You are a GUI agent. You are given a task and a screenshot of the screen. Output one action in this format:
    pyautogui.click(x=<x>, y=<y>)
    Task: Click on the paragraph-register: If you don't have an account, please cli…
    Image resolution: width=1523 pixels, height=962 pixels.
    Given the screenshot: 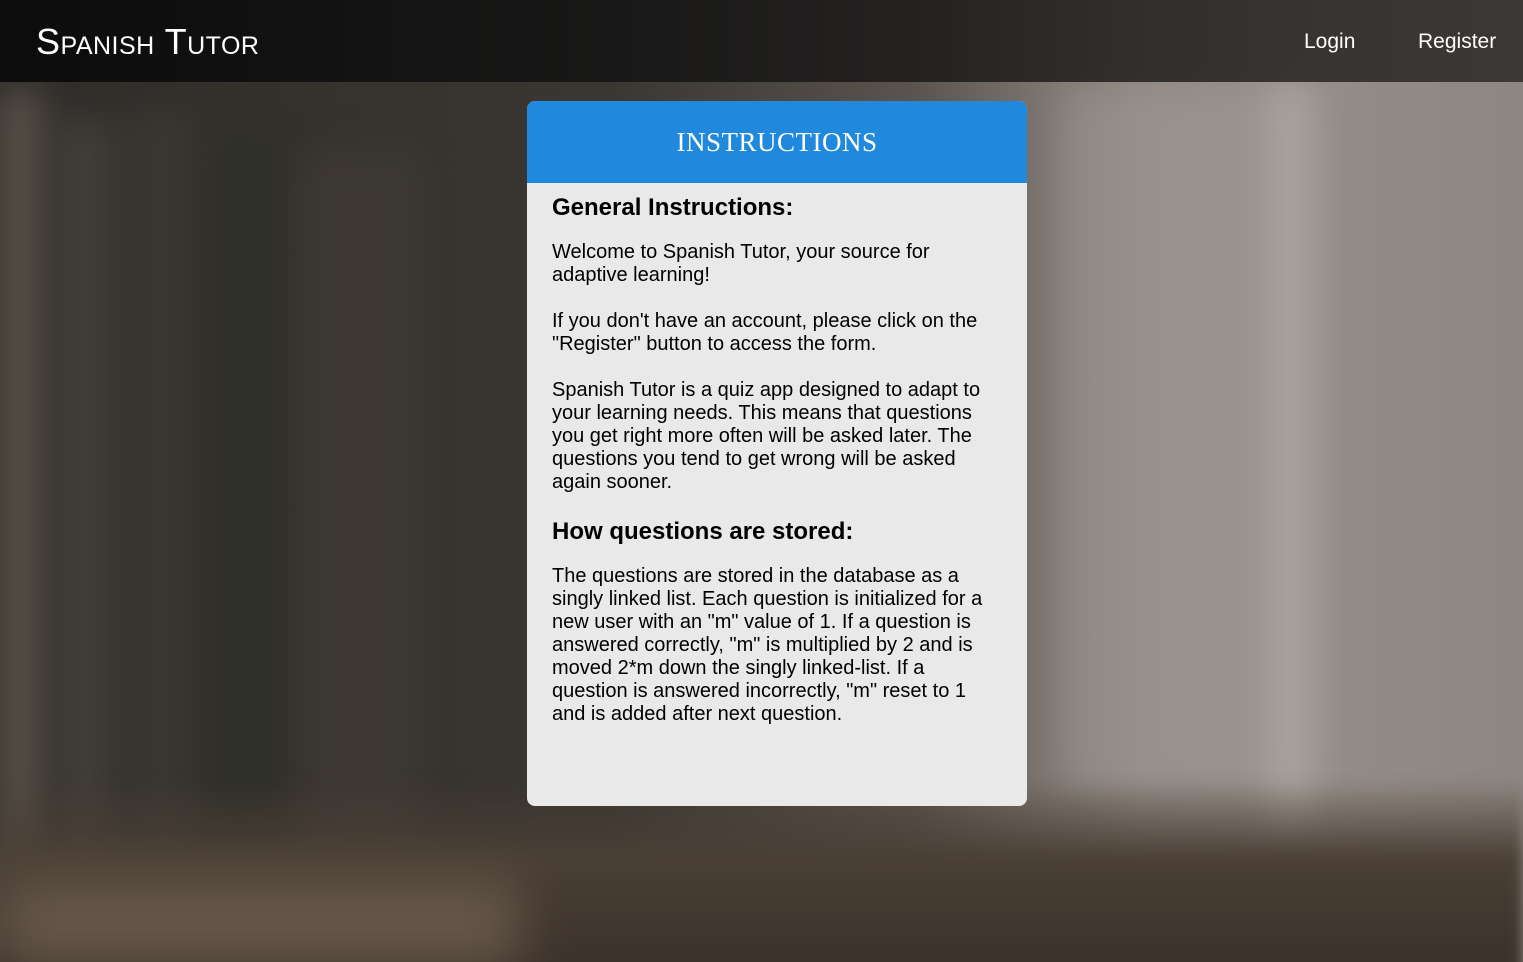 What is the action you would take?
    pyautogui.click(x=765, y=332)
    